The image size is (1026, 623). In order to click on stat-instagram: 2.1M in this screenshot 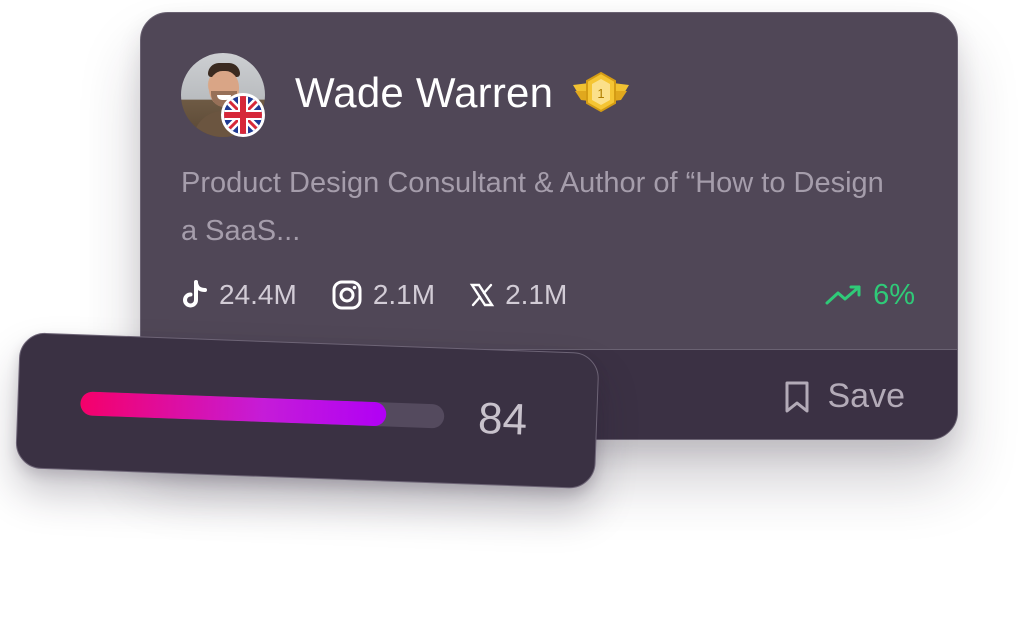, I will do `click(383, 295)`.